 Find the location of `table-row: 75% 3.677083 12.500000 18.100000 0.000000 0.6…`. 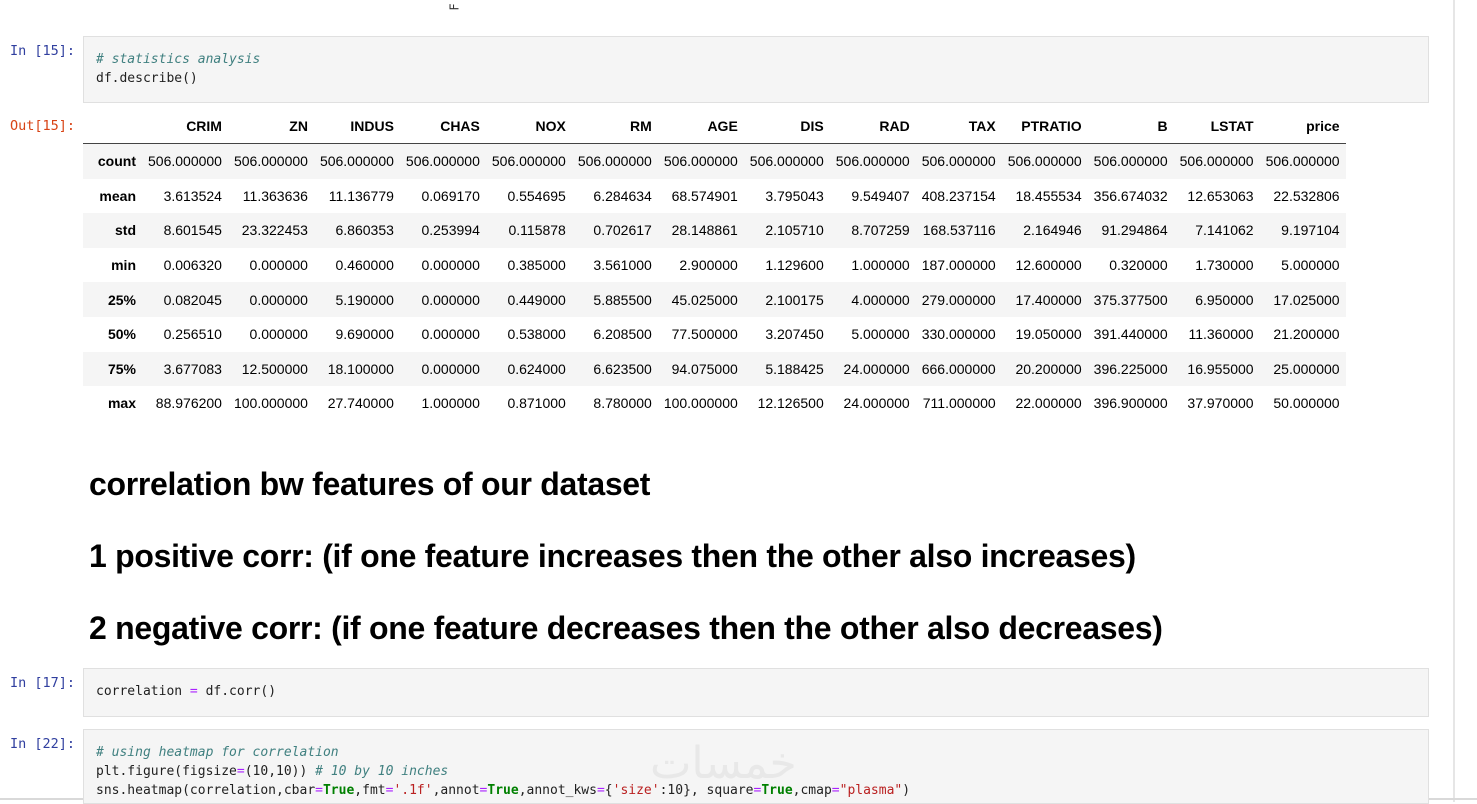

table-row: 75% 3.677083 12.500000 18.100000 0.000000 0.6… is located at coordinates (714, 369).